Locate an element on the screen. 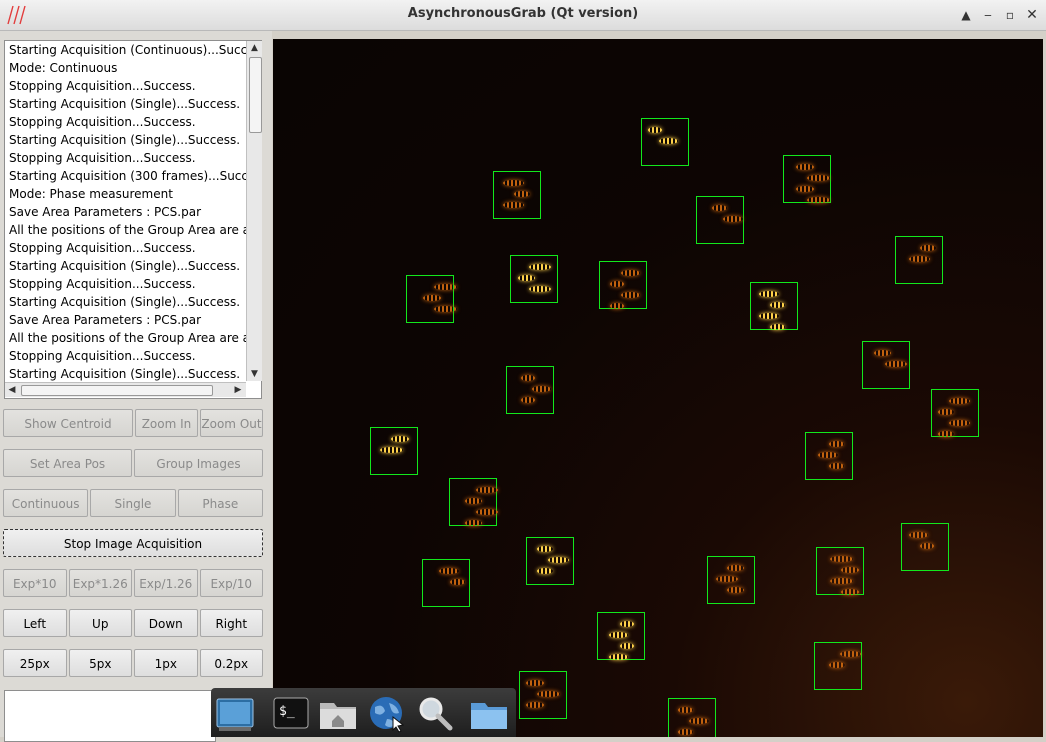 The height and width of the screenshot is (742, 1046). log-horizontal-scrollbar: ◀ ▶ is located at coordinates (125, 389).